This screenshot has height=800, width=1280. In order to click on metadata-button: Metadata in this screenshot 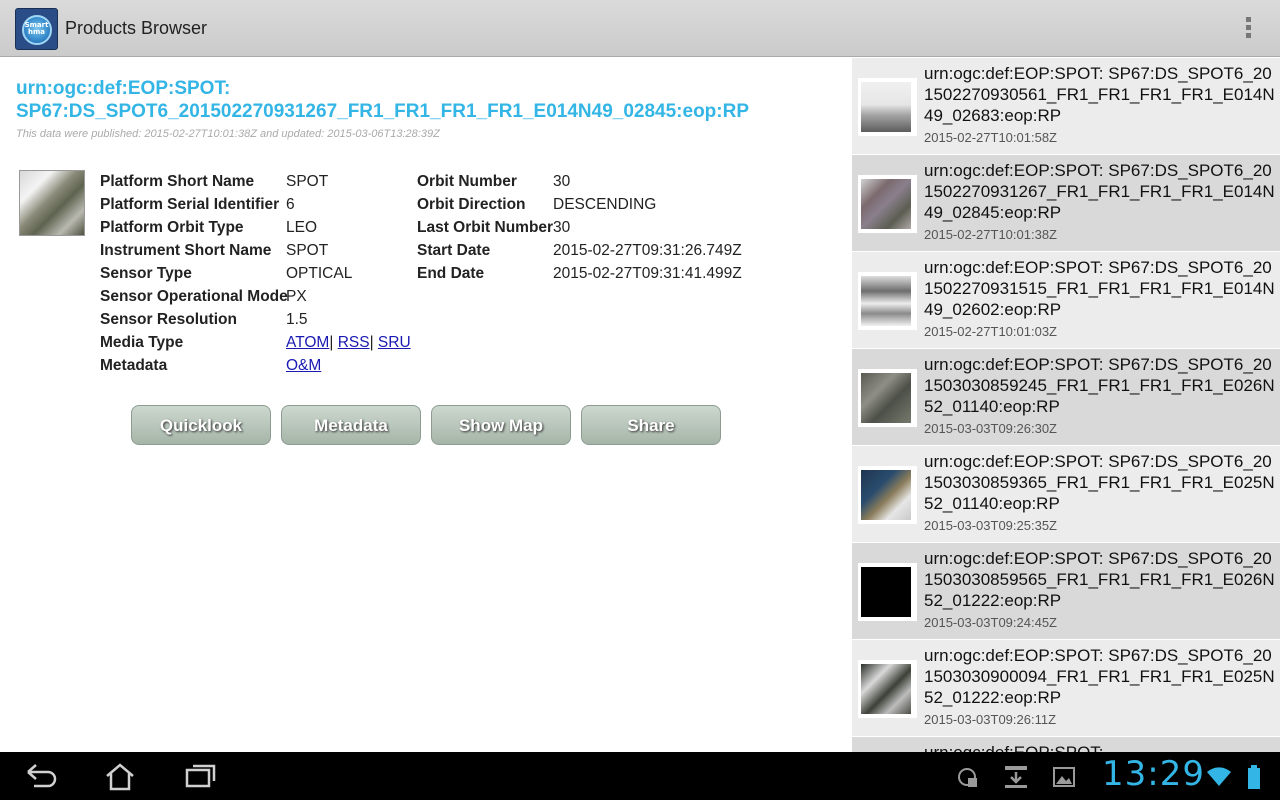, I will do `click(351, 425)`.